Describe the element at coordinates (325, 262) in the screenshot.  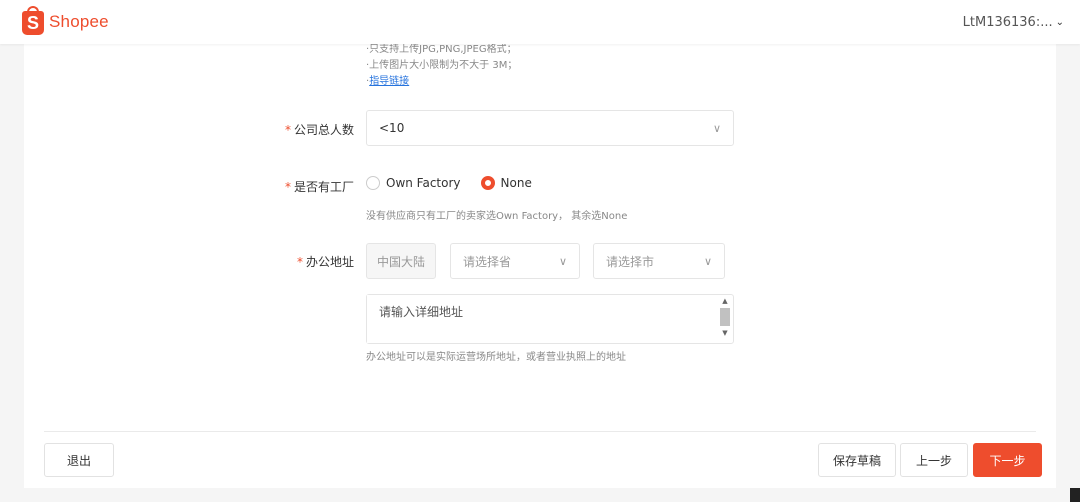
I see `office-address-label: * 办公地址` at that location.